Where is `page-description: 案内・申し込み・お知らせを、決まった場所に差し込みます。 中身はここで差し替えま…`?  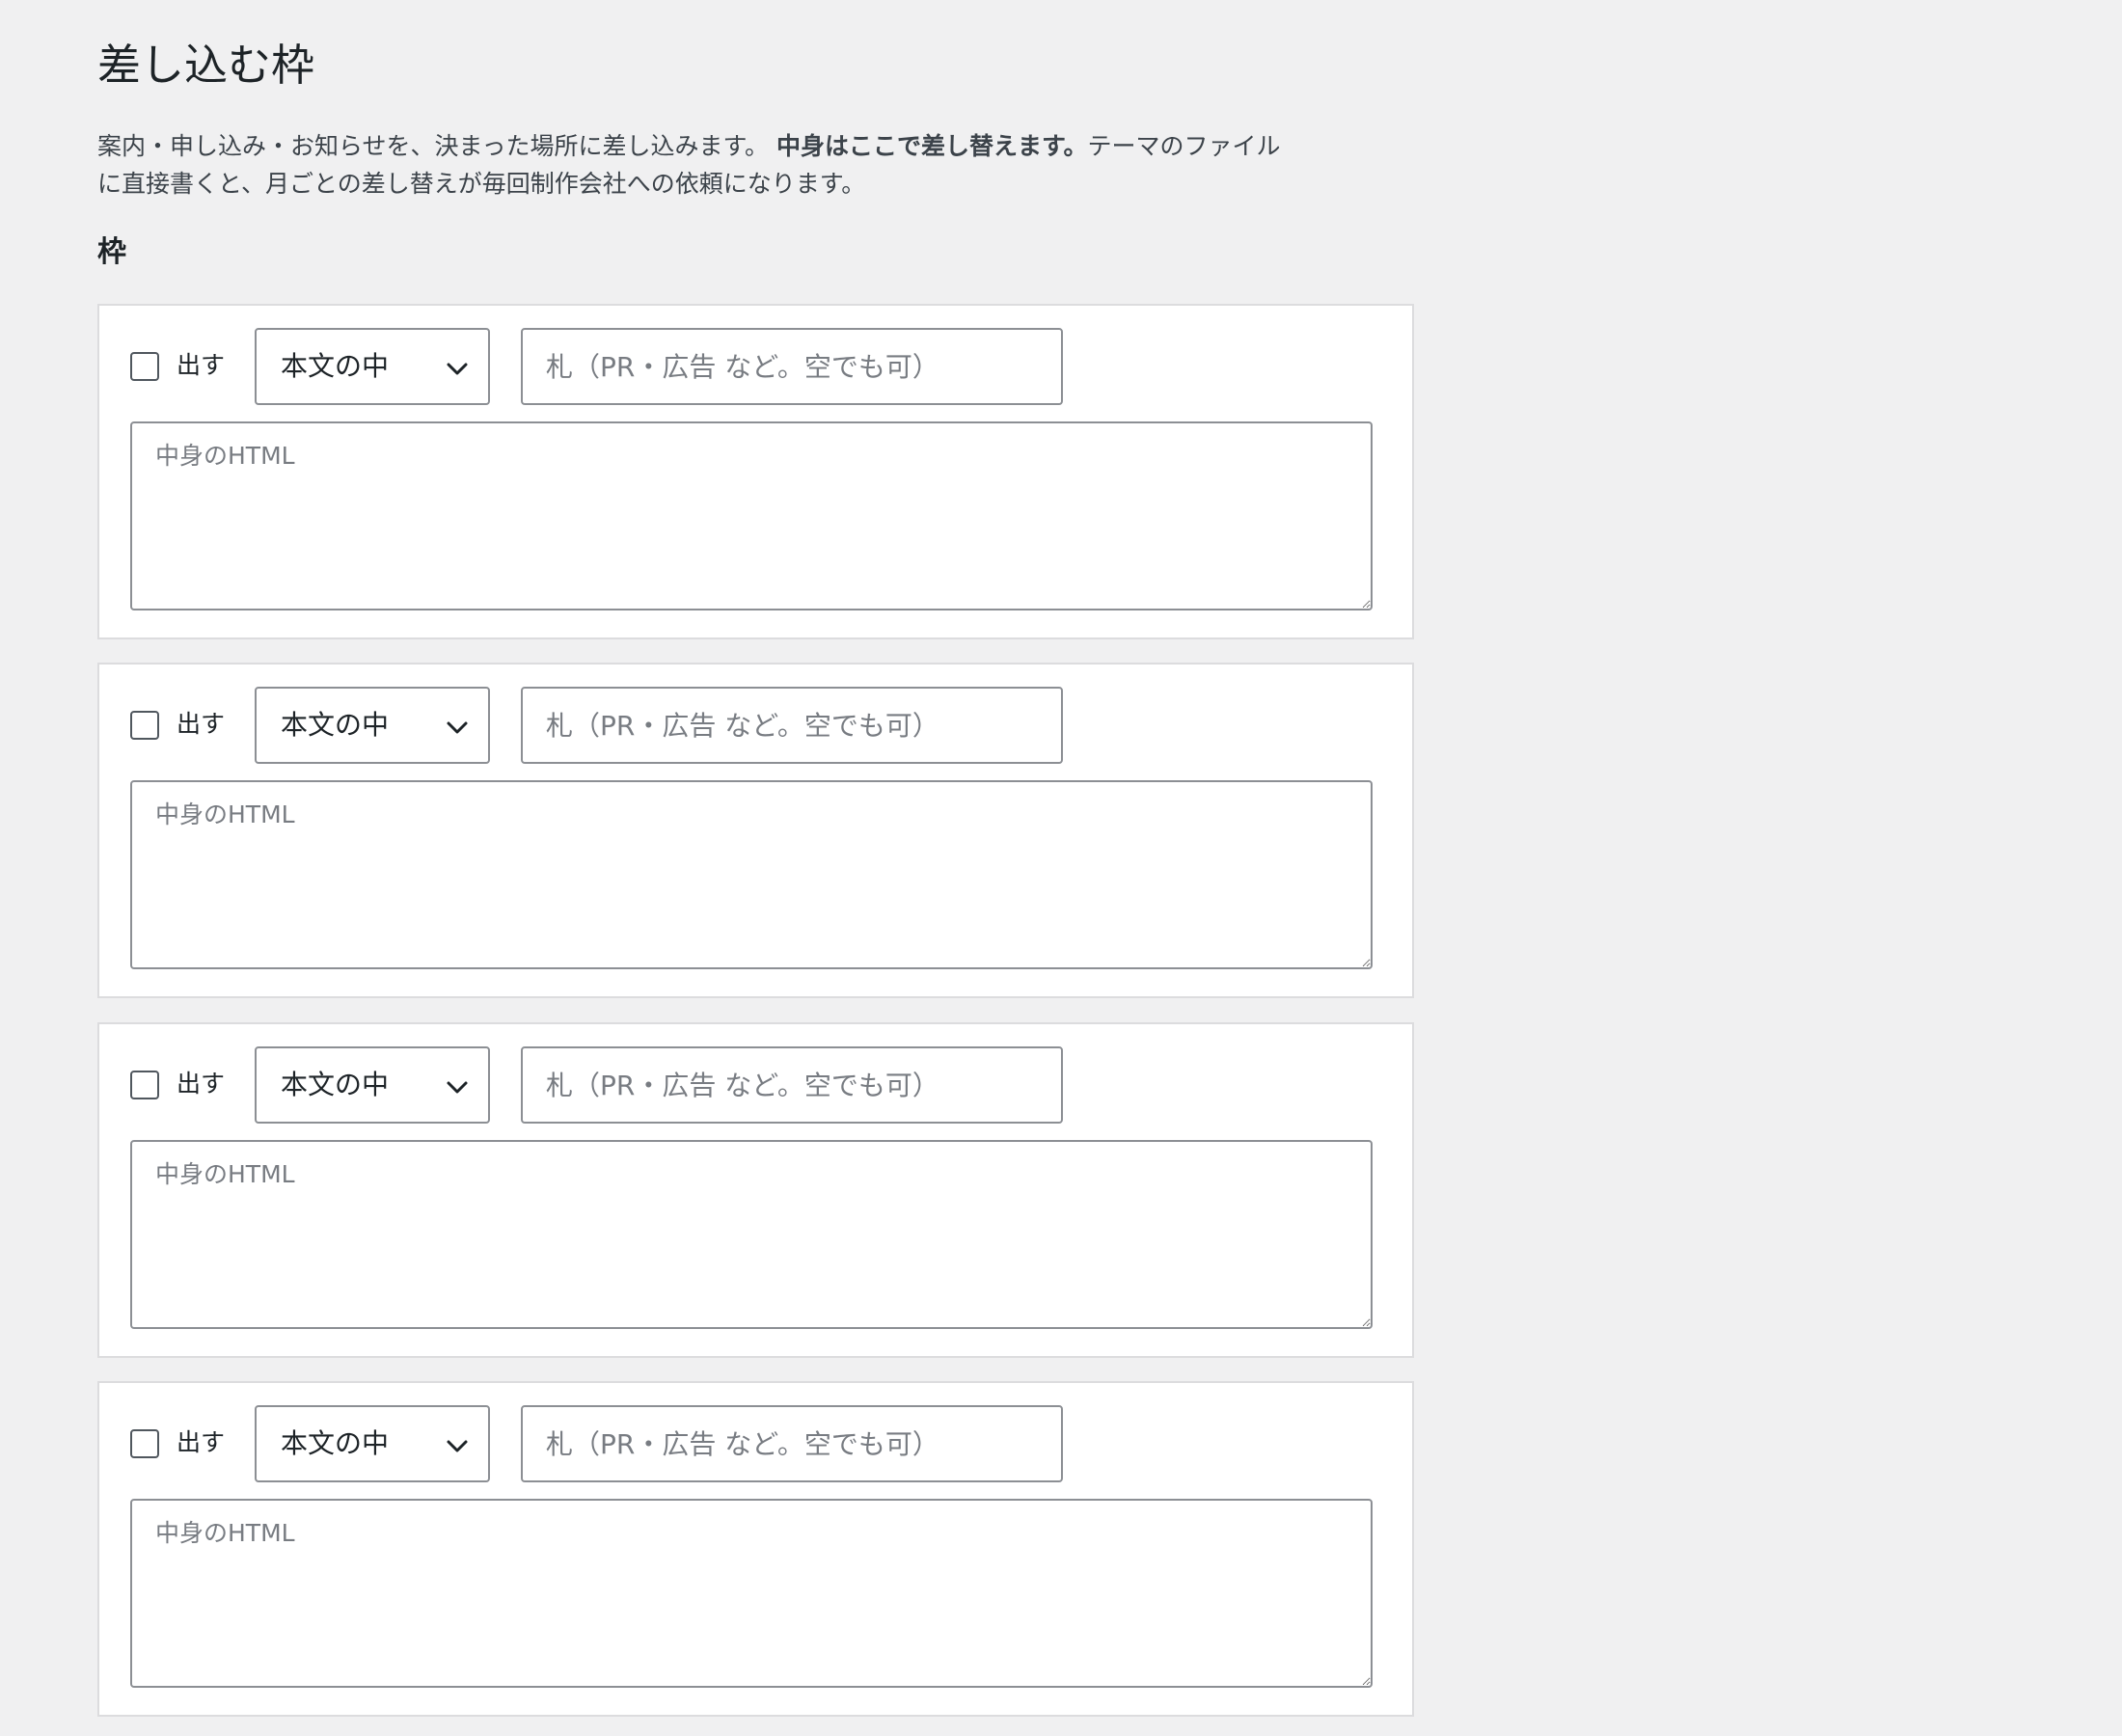
page-description: 案内・申し込み・お知らせを、決まった場所に差し込みます。 中身はここで差し替えま… is located at coordinates (724, 165).